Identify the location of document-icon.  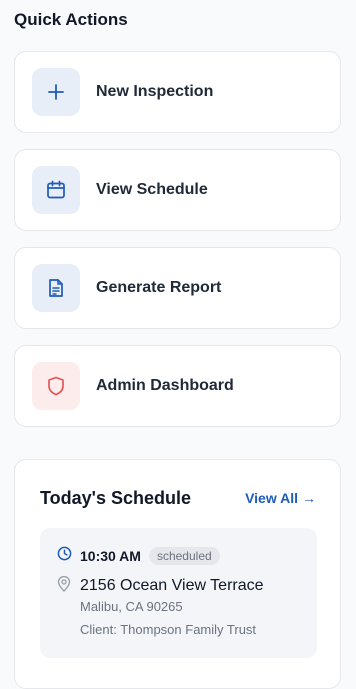
(56, 288).